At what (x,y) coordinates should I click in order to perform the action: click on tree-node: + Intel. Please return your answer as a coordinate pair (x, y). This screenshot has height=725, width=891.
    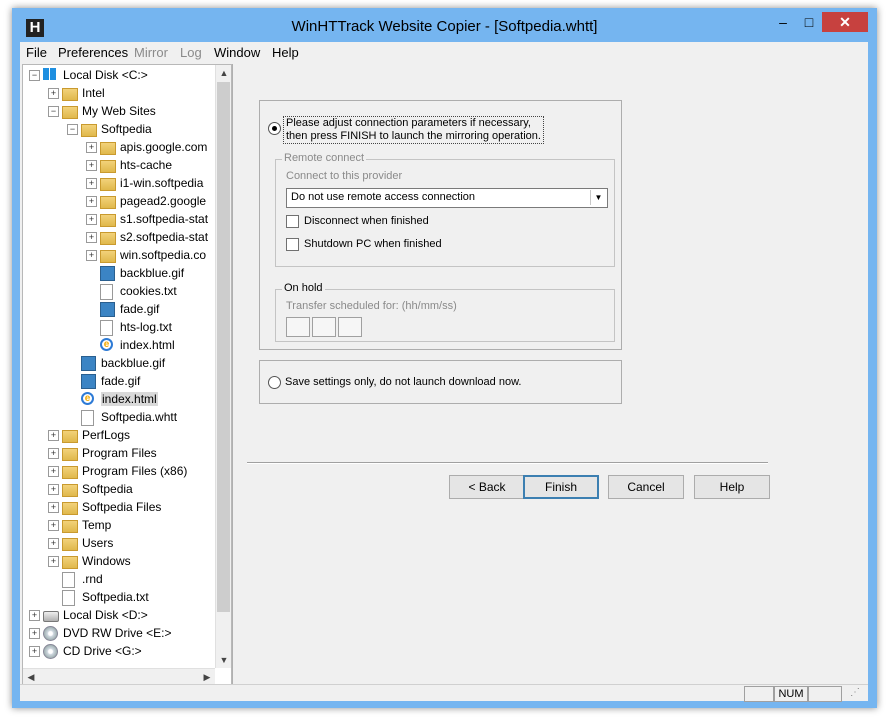
    Looking at the image, I should click on (119, 93).